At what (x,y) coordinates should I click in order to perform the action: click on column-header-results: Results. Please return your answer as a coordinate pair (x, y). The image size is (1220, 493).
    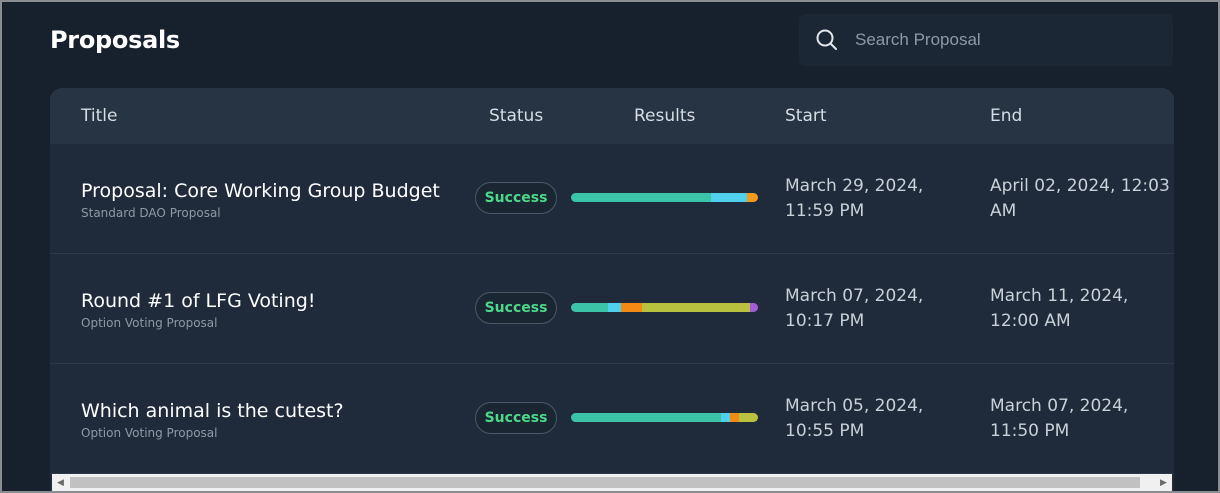
    Looking at the image, I should click on (664, 116).